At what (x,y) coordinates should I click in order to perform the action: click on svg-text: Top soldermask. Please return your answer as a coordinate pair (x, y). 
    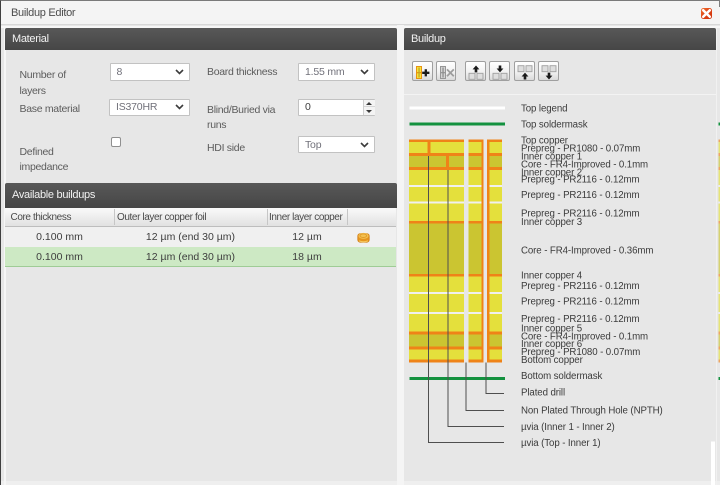
    Looking at the image, I should click on (554, 125).